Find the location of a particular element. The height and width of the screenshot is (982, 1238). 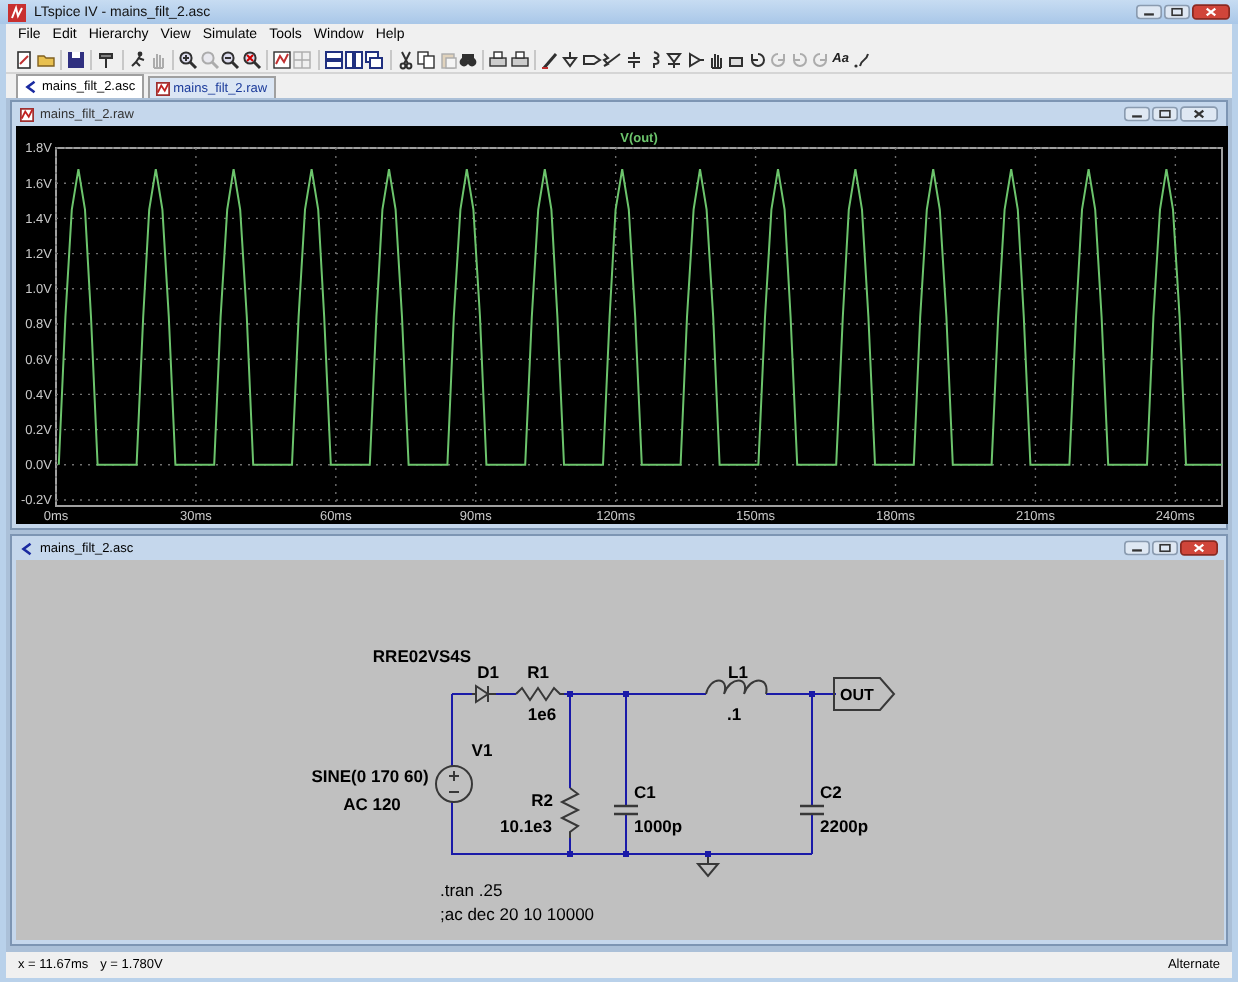

component-ref-label: C1 is located at coordinates (645, 792).